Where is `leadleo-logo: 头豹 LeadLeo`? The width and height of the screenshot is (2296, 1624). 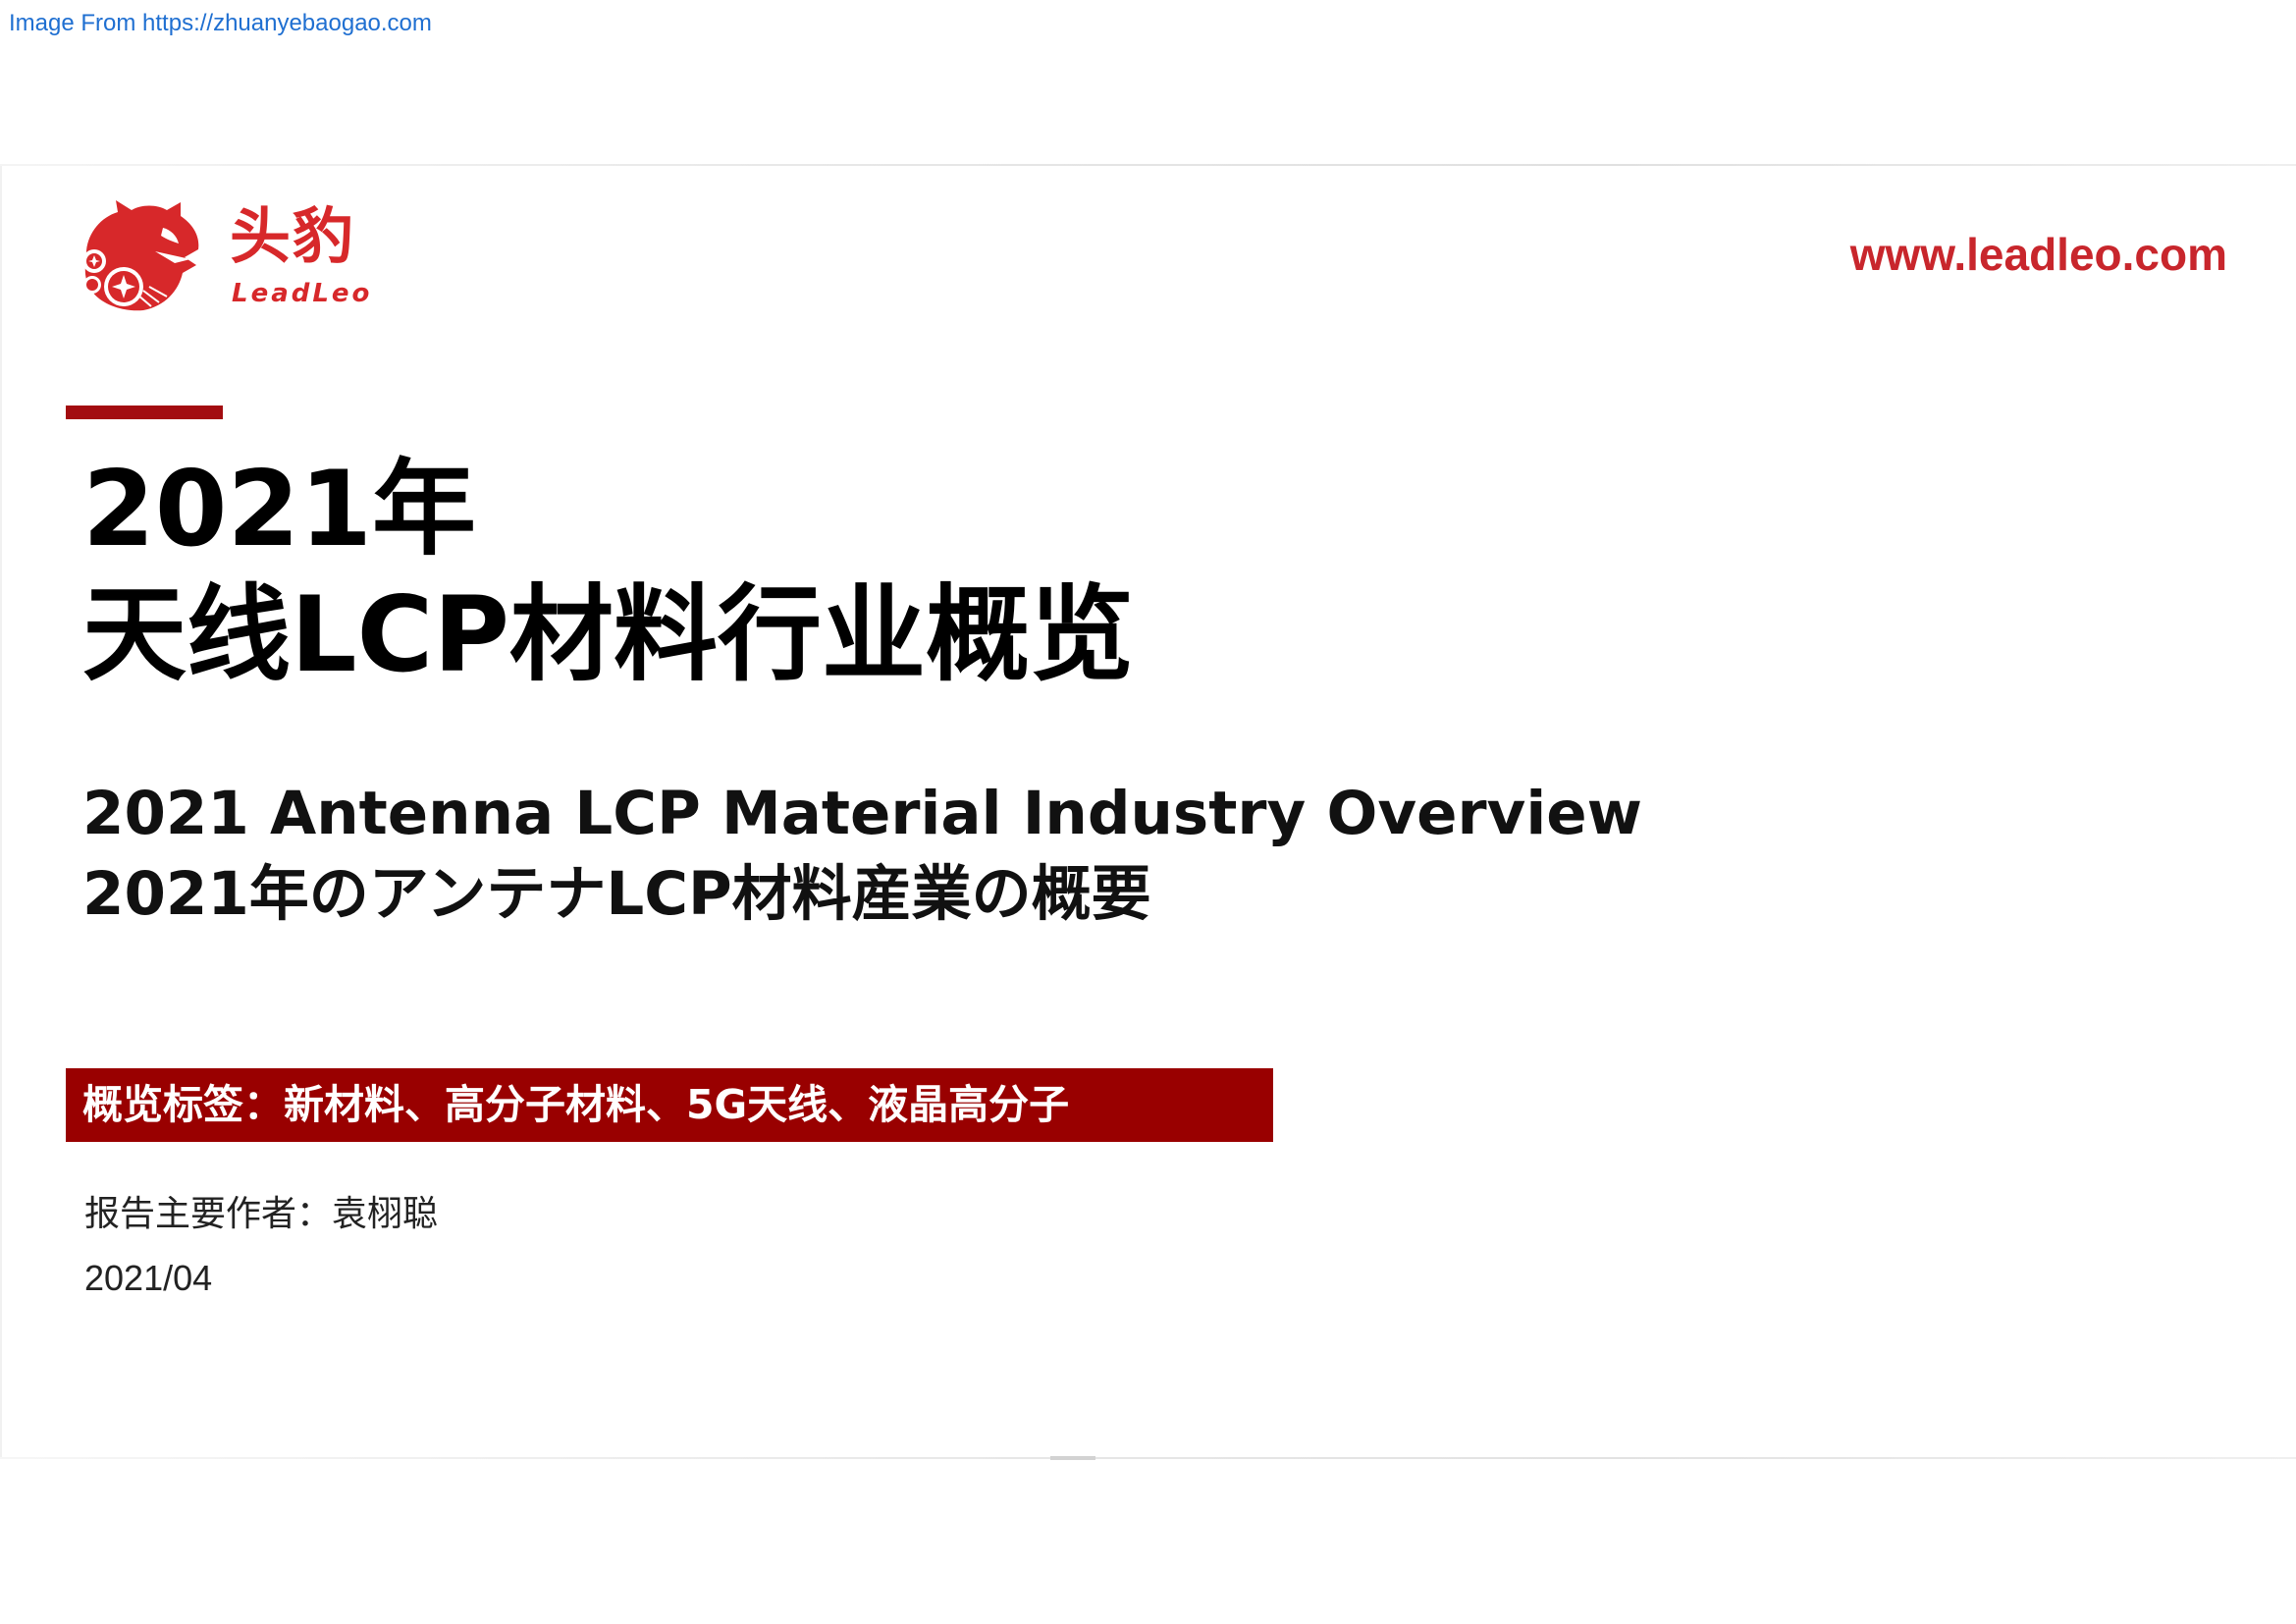
leadleo-logo: 头豹 LeadLeo is located at coordinates (227, 257).